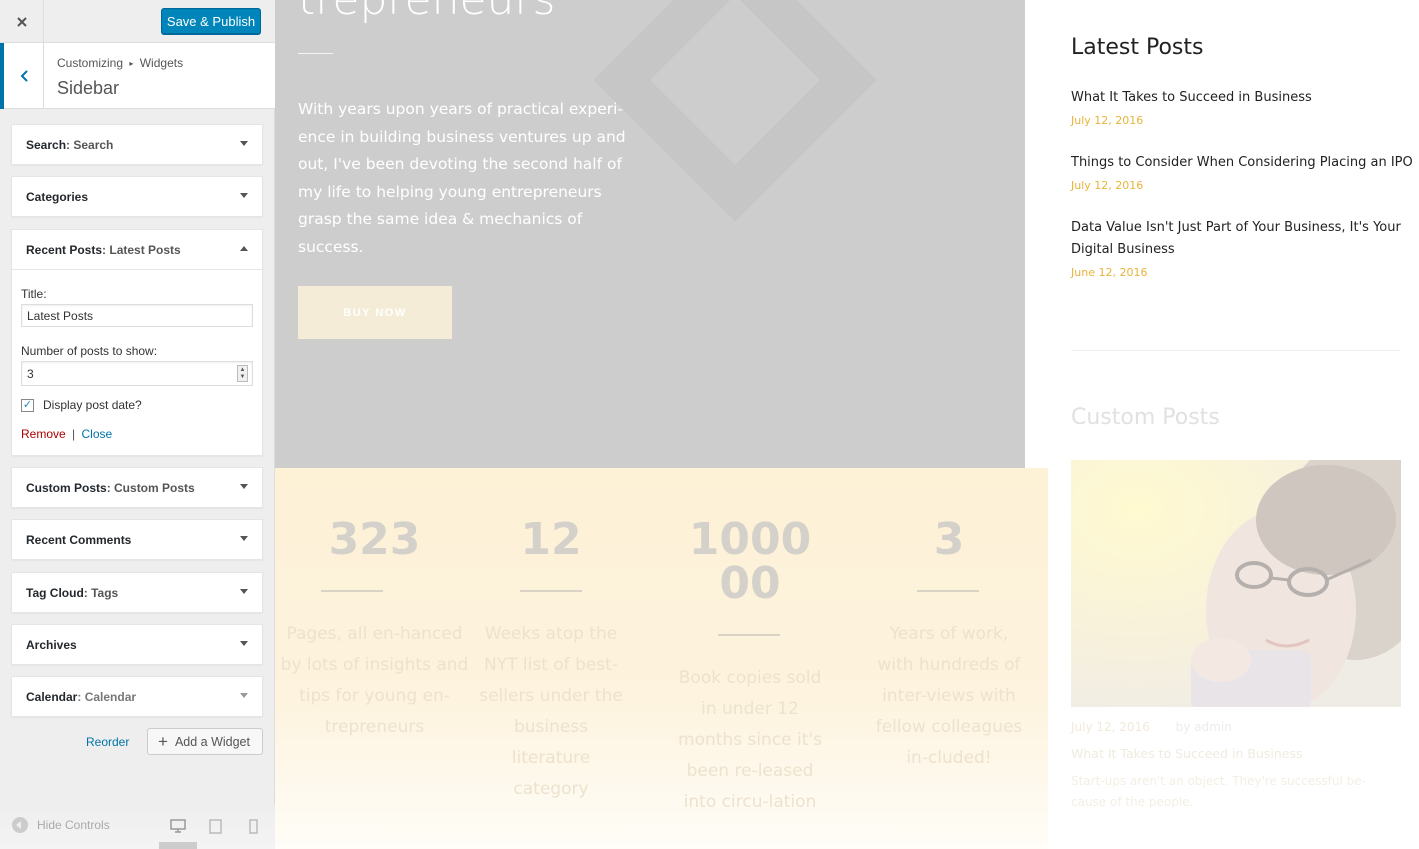 This screenshot has height=849, width=1419. What do you see at coordinates (1107, 185) in the screenshot?
I see `latest-post-date: July 12, 2016` at bounding box center [1107, 185].